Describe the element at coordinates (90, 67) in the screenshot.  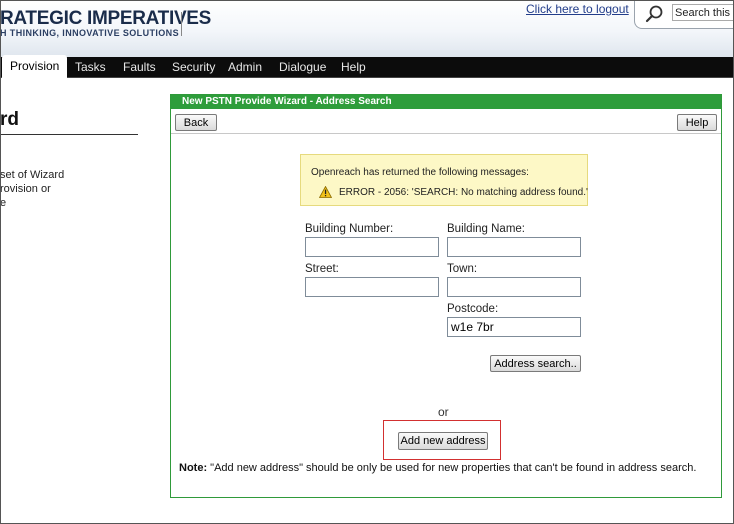
I see `nav-tasks: Tasks` at that location.